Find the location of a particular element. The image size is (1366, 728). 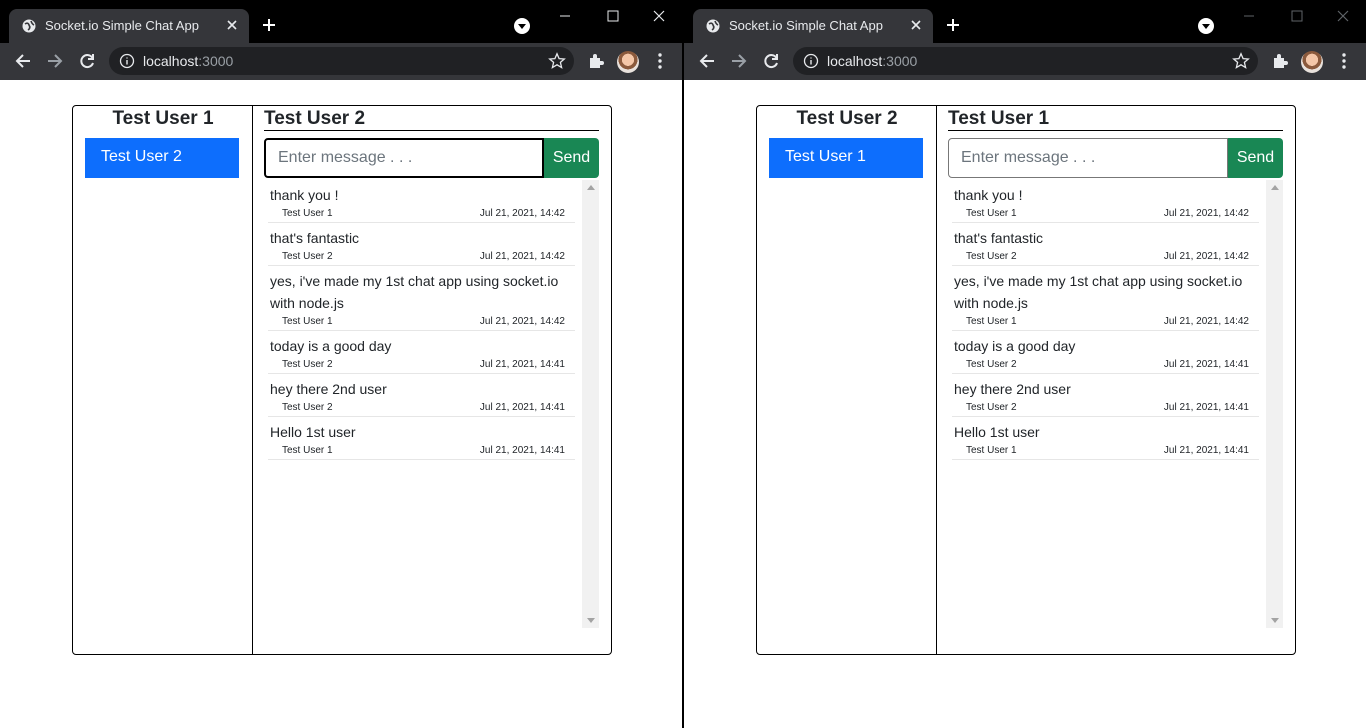

message-text: Hello 1st user is located at coordinates (997, 432).